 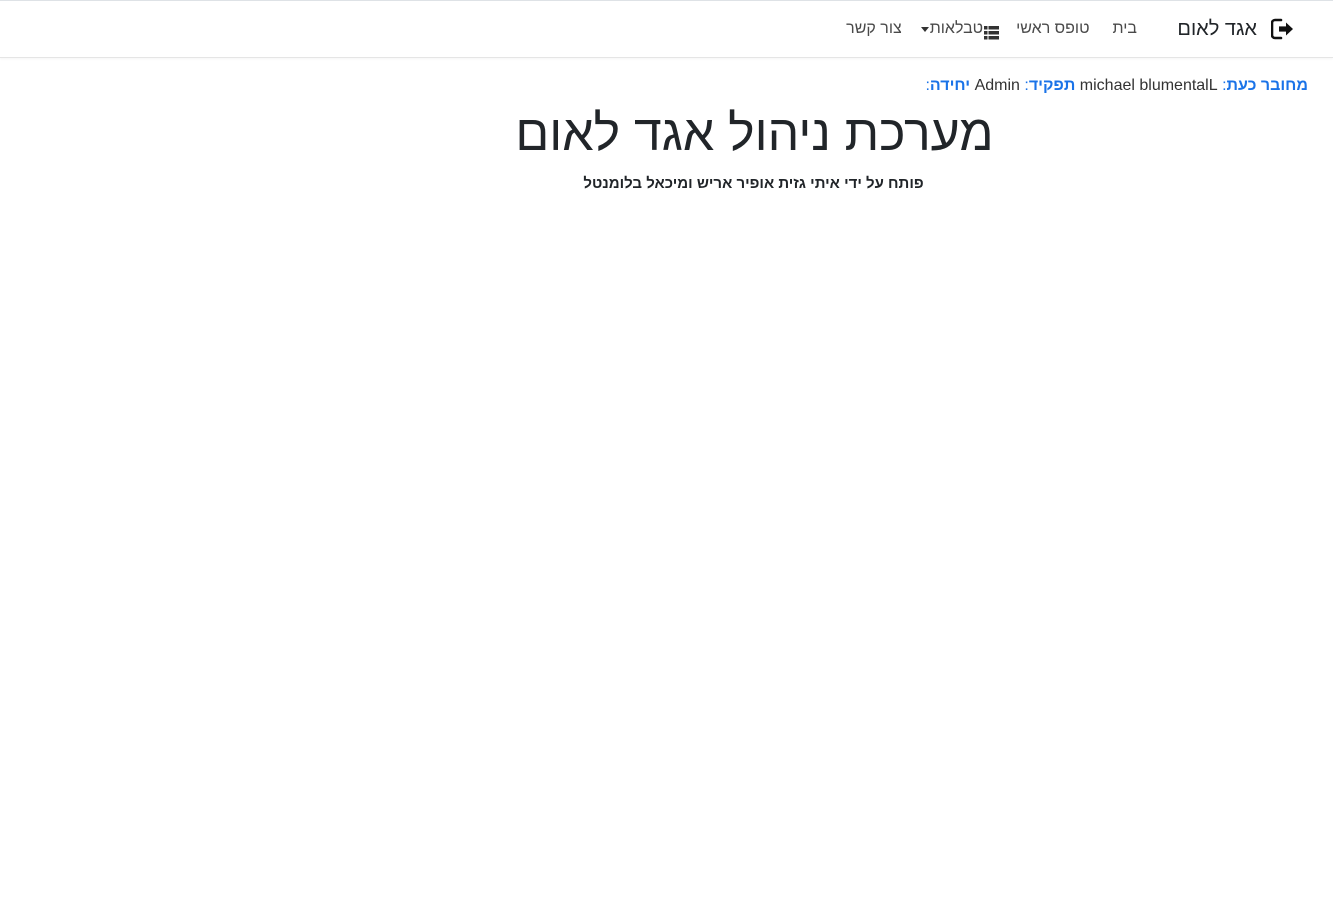 I want to click on nav-menu: בית טופס ראשי טבלאות צור קשר, so click(x=991, y=29).